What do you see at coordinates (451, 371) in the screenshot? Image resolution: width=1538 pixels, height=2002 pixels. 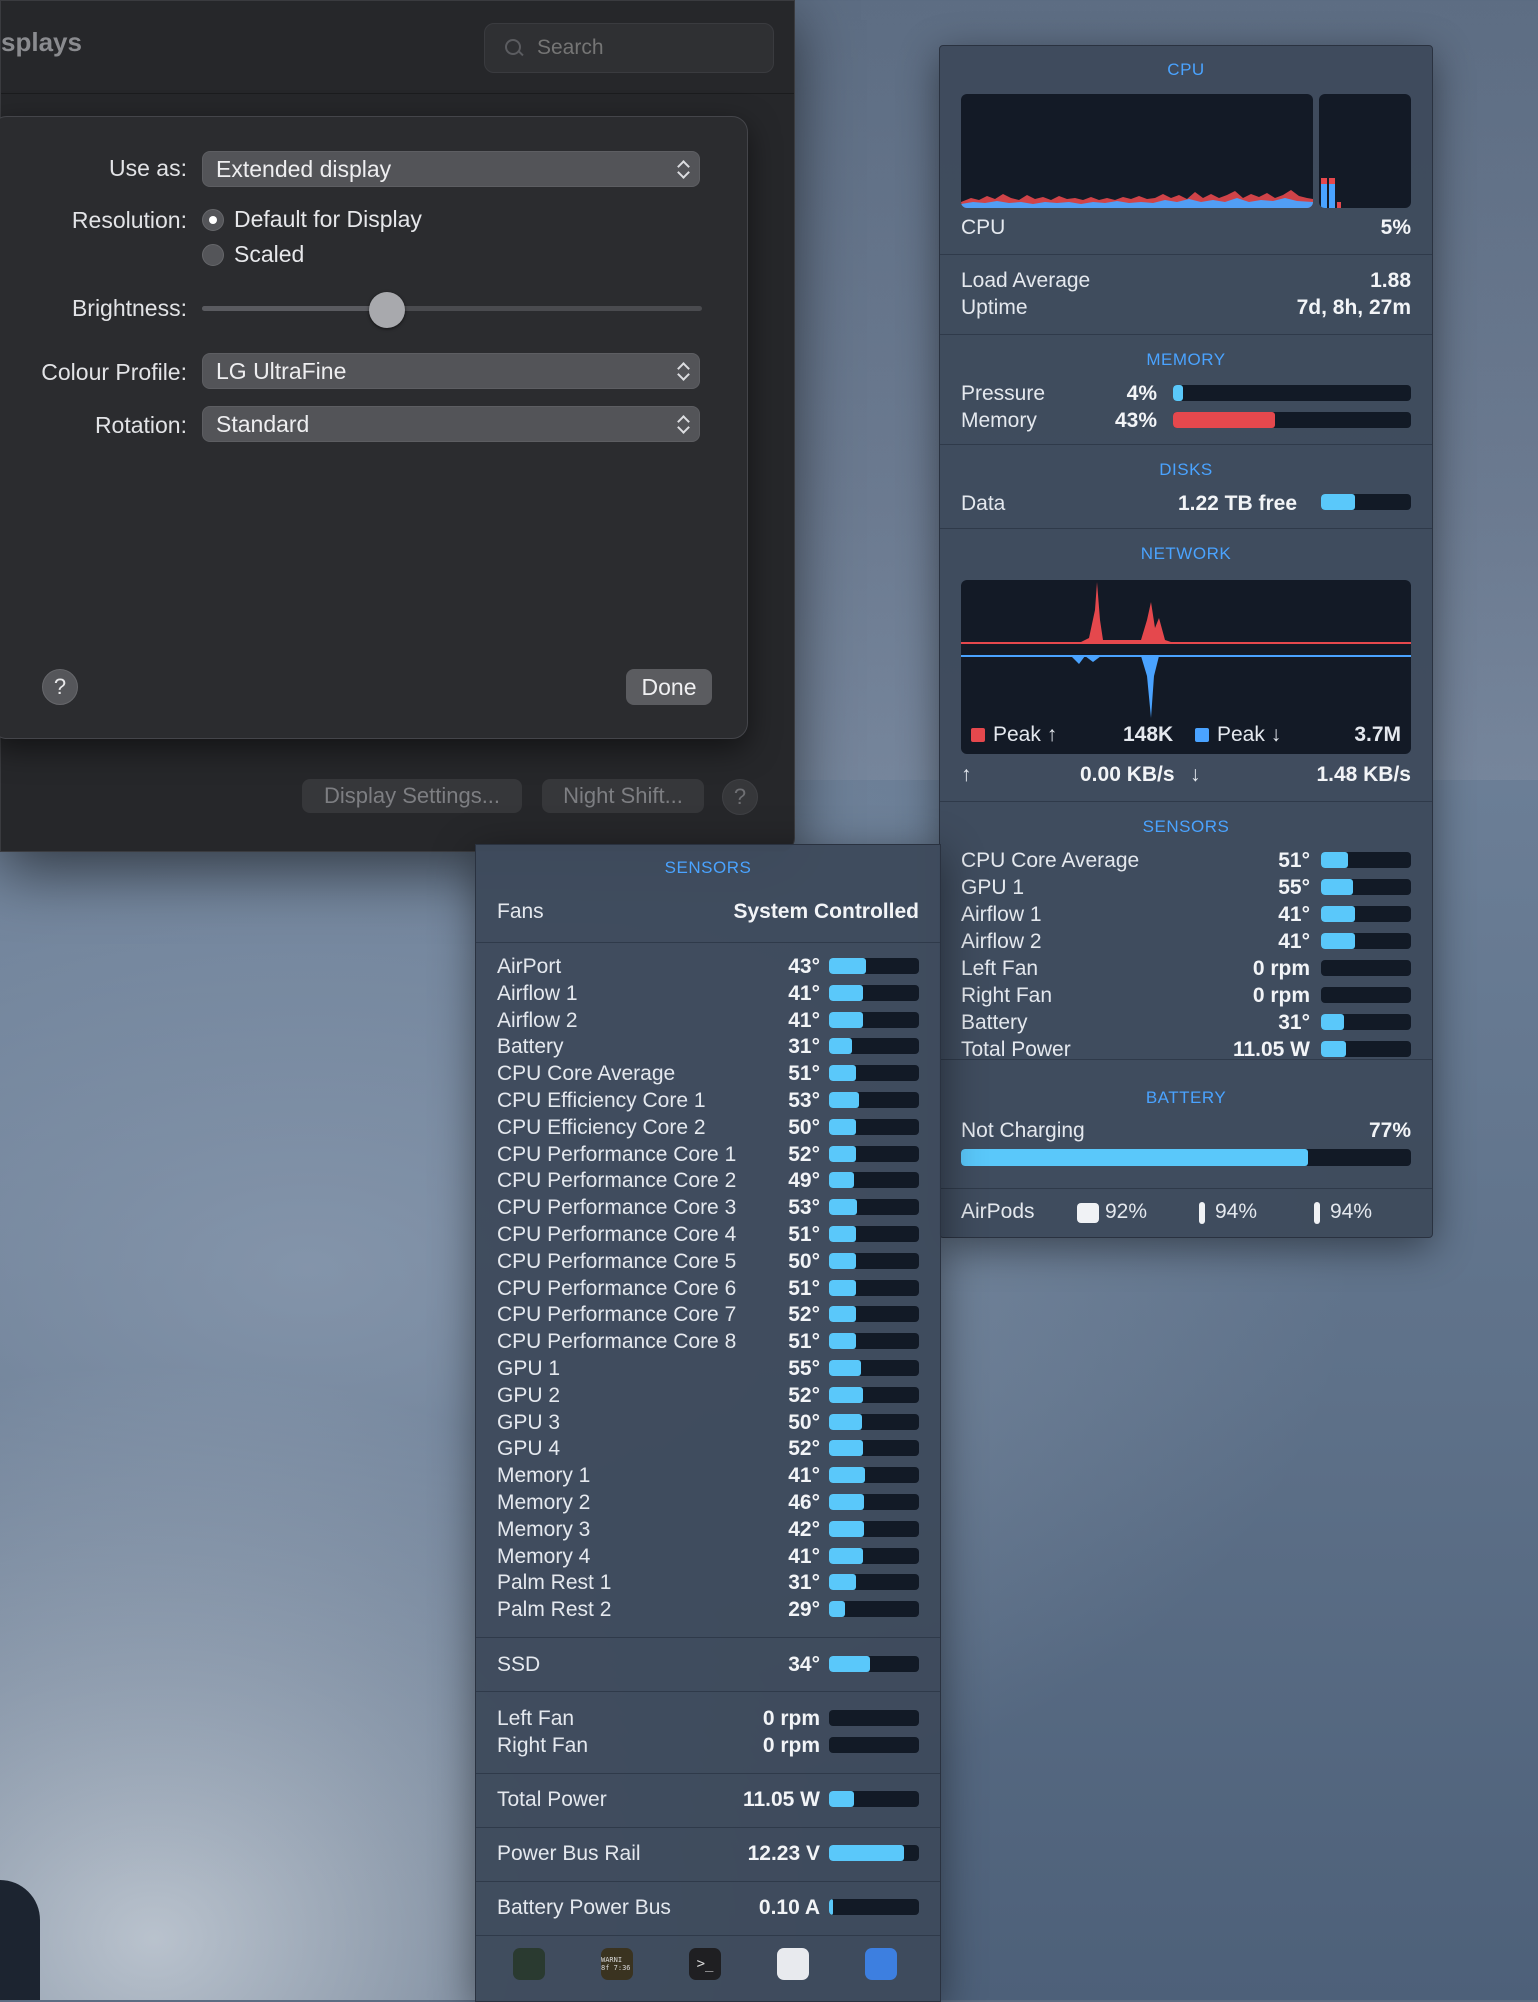 I see `colour-profile-popup: LG UltraFine` at bounding box center [451, 371].